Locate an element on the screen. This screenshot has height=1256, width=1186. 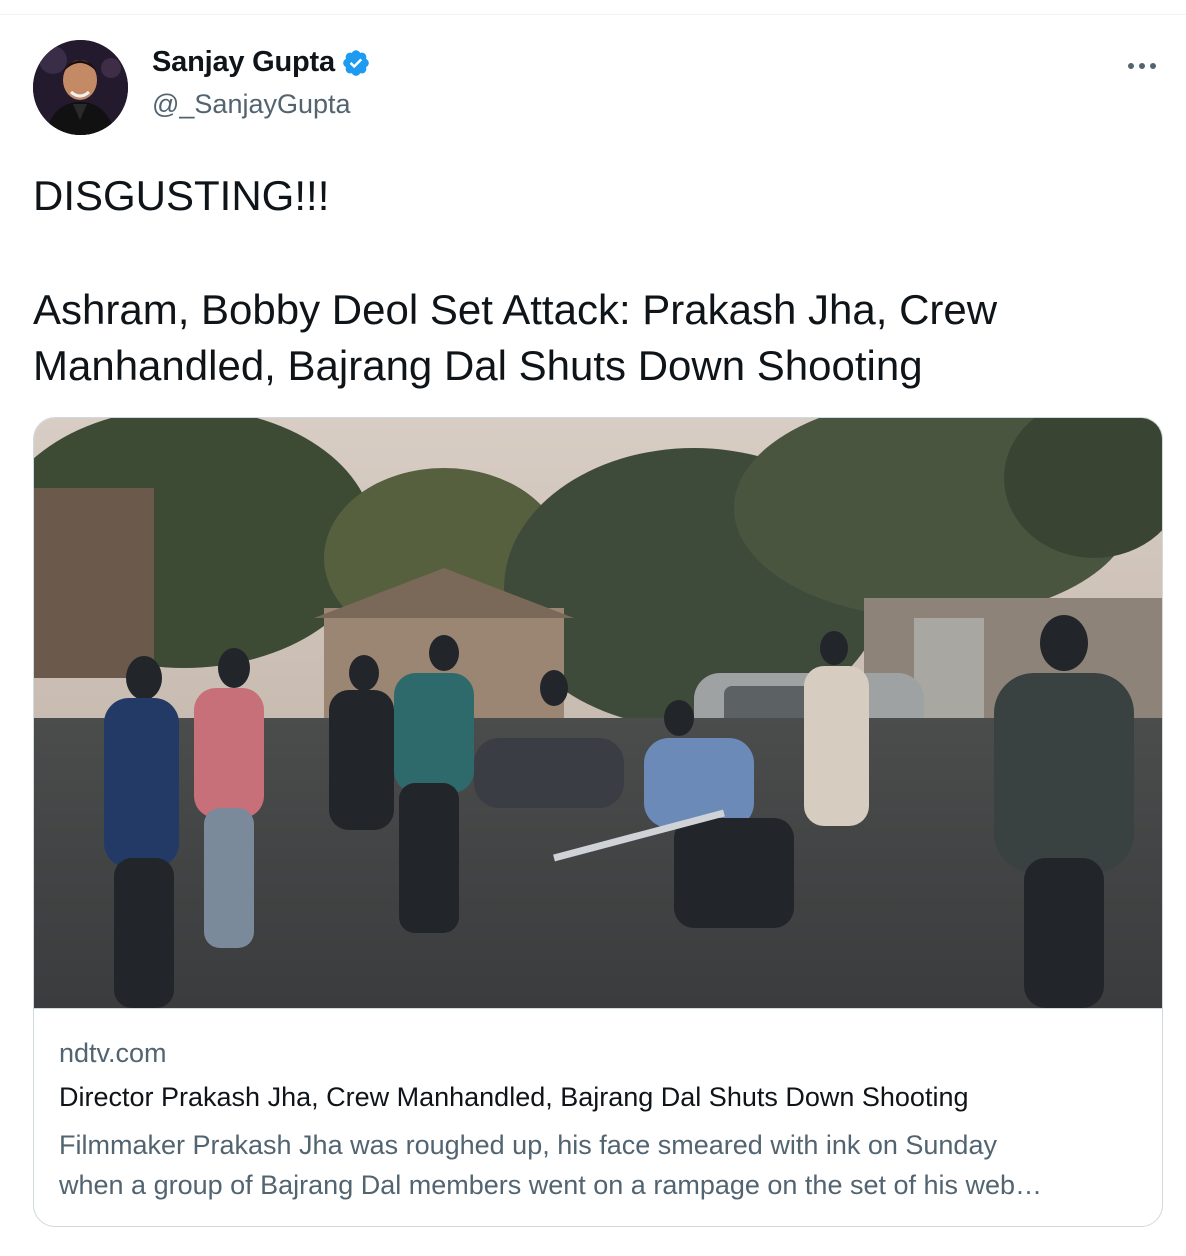
card-domain: ndtv.com is located at coordinates (113, 1053).